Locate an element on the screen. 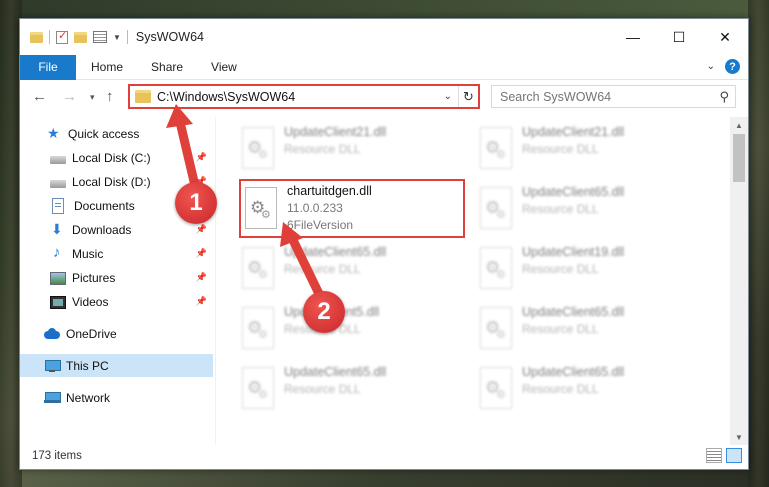  sidebar-item-label: Local Disk (C:) is located at coordinates (111, 157).